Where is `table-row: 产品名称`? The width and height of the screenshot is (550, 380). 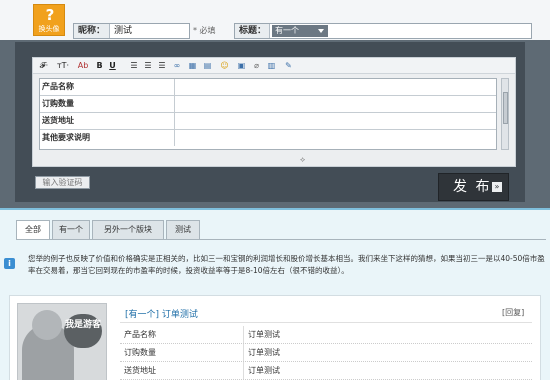
table-row: 产品名称 is located at coordinates (268, 87).